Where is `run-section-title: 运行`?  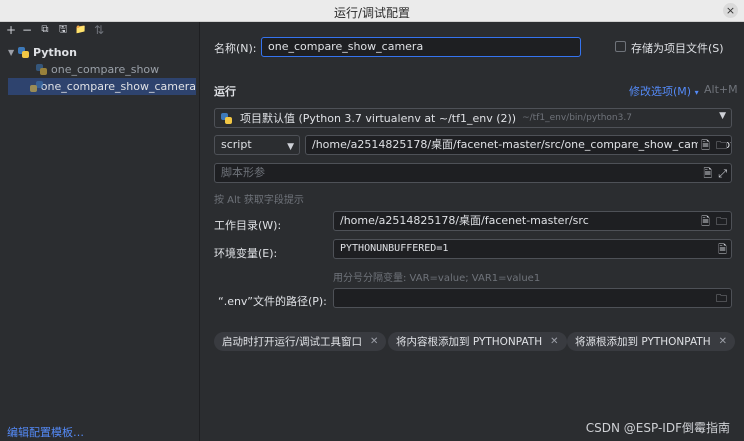 run-section-title: 运行 is located at coordinates (225, 91).